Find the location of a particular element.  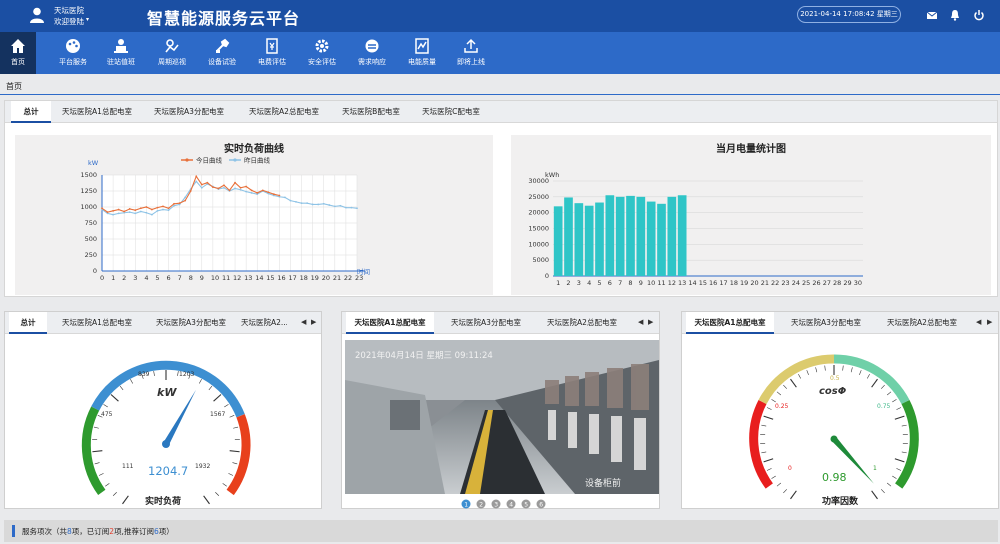

x-tick-label: 29 is located at coordinates (847, 283).